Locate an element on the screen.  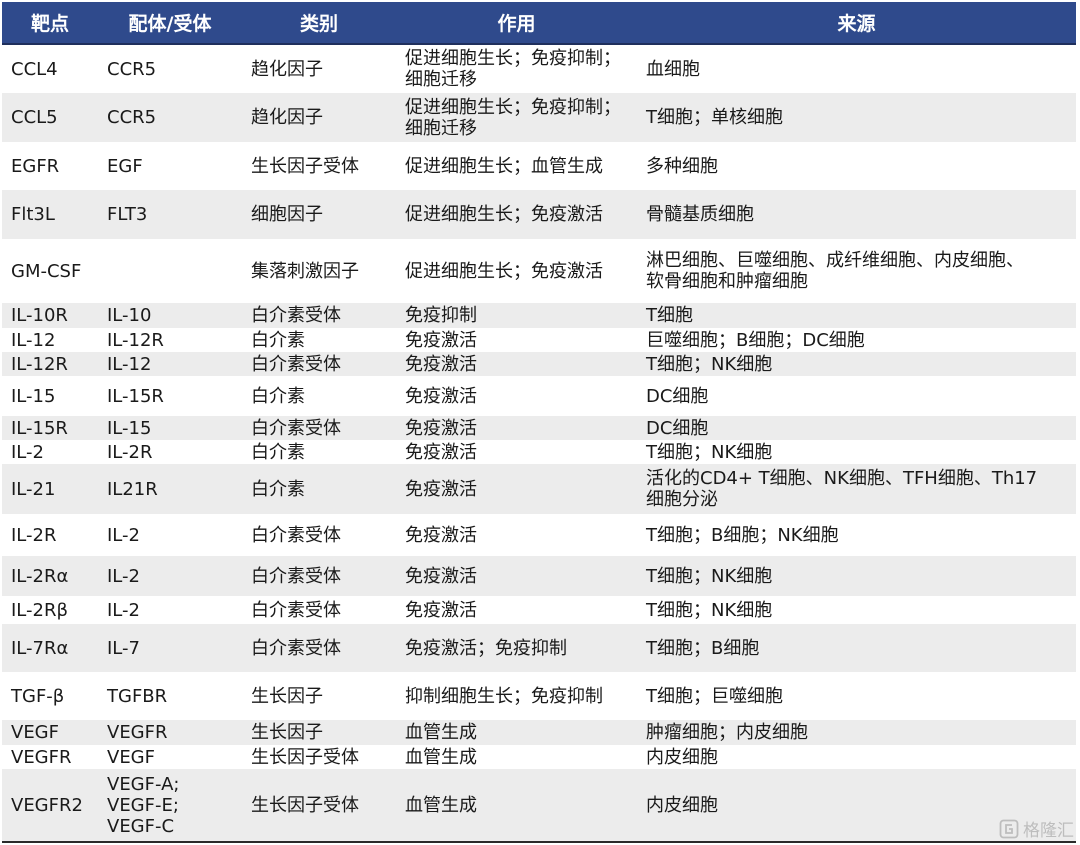
source-cell: 淋巴细胞、巨噬细胞、成纤维细胞、内皮细胞、 软骨细胞和肿瘤细胞 is located at coordinates (835, 271).